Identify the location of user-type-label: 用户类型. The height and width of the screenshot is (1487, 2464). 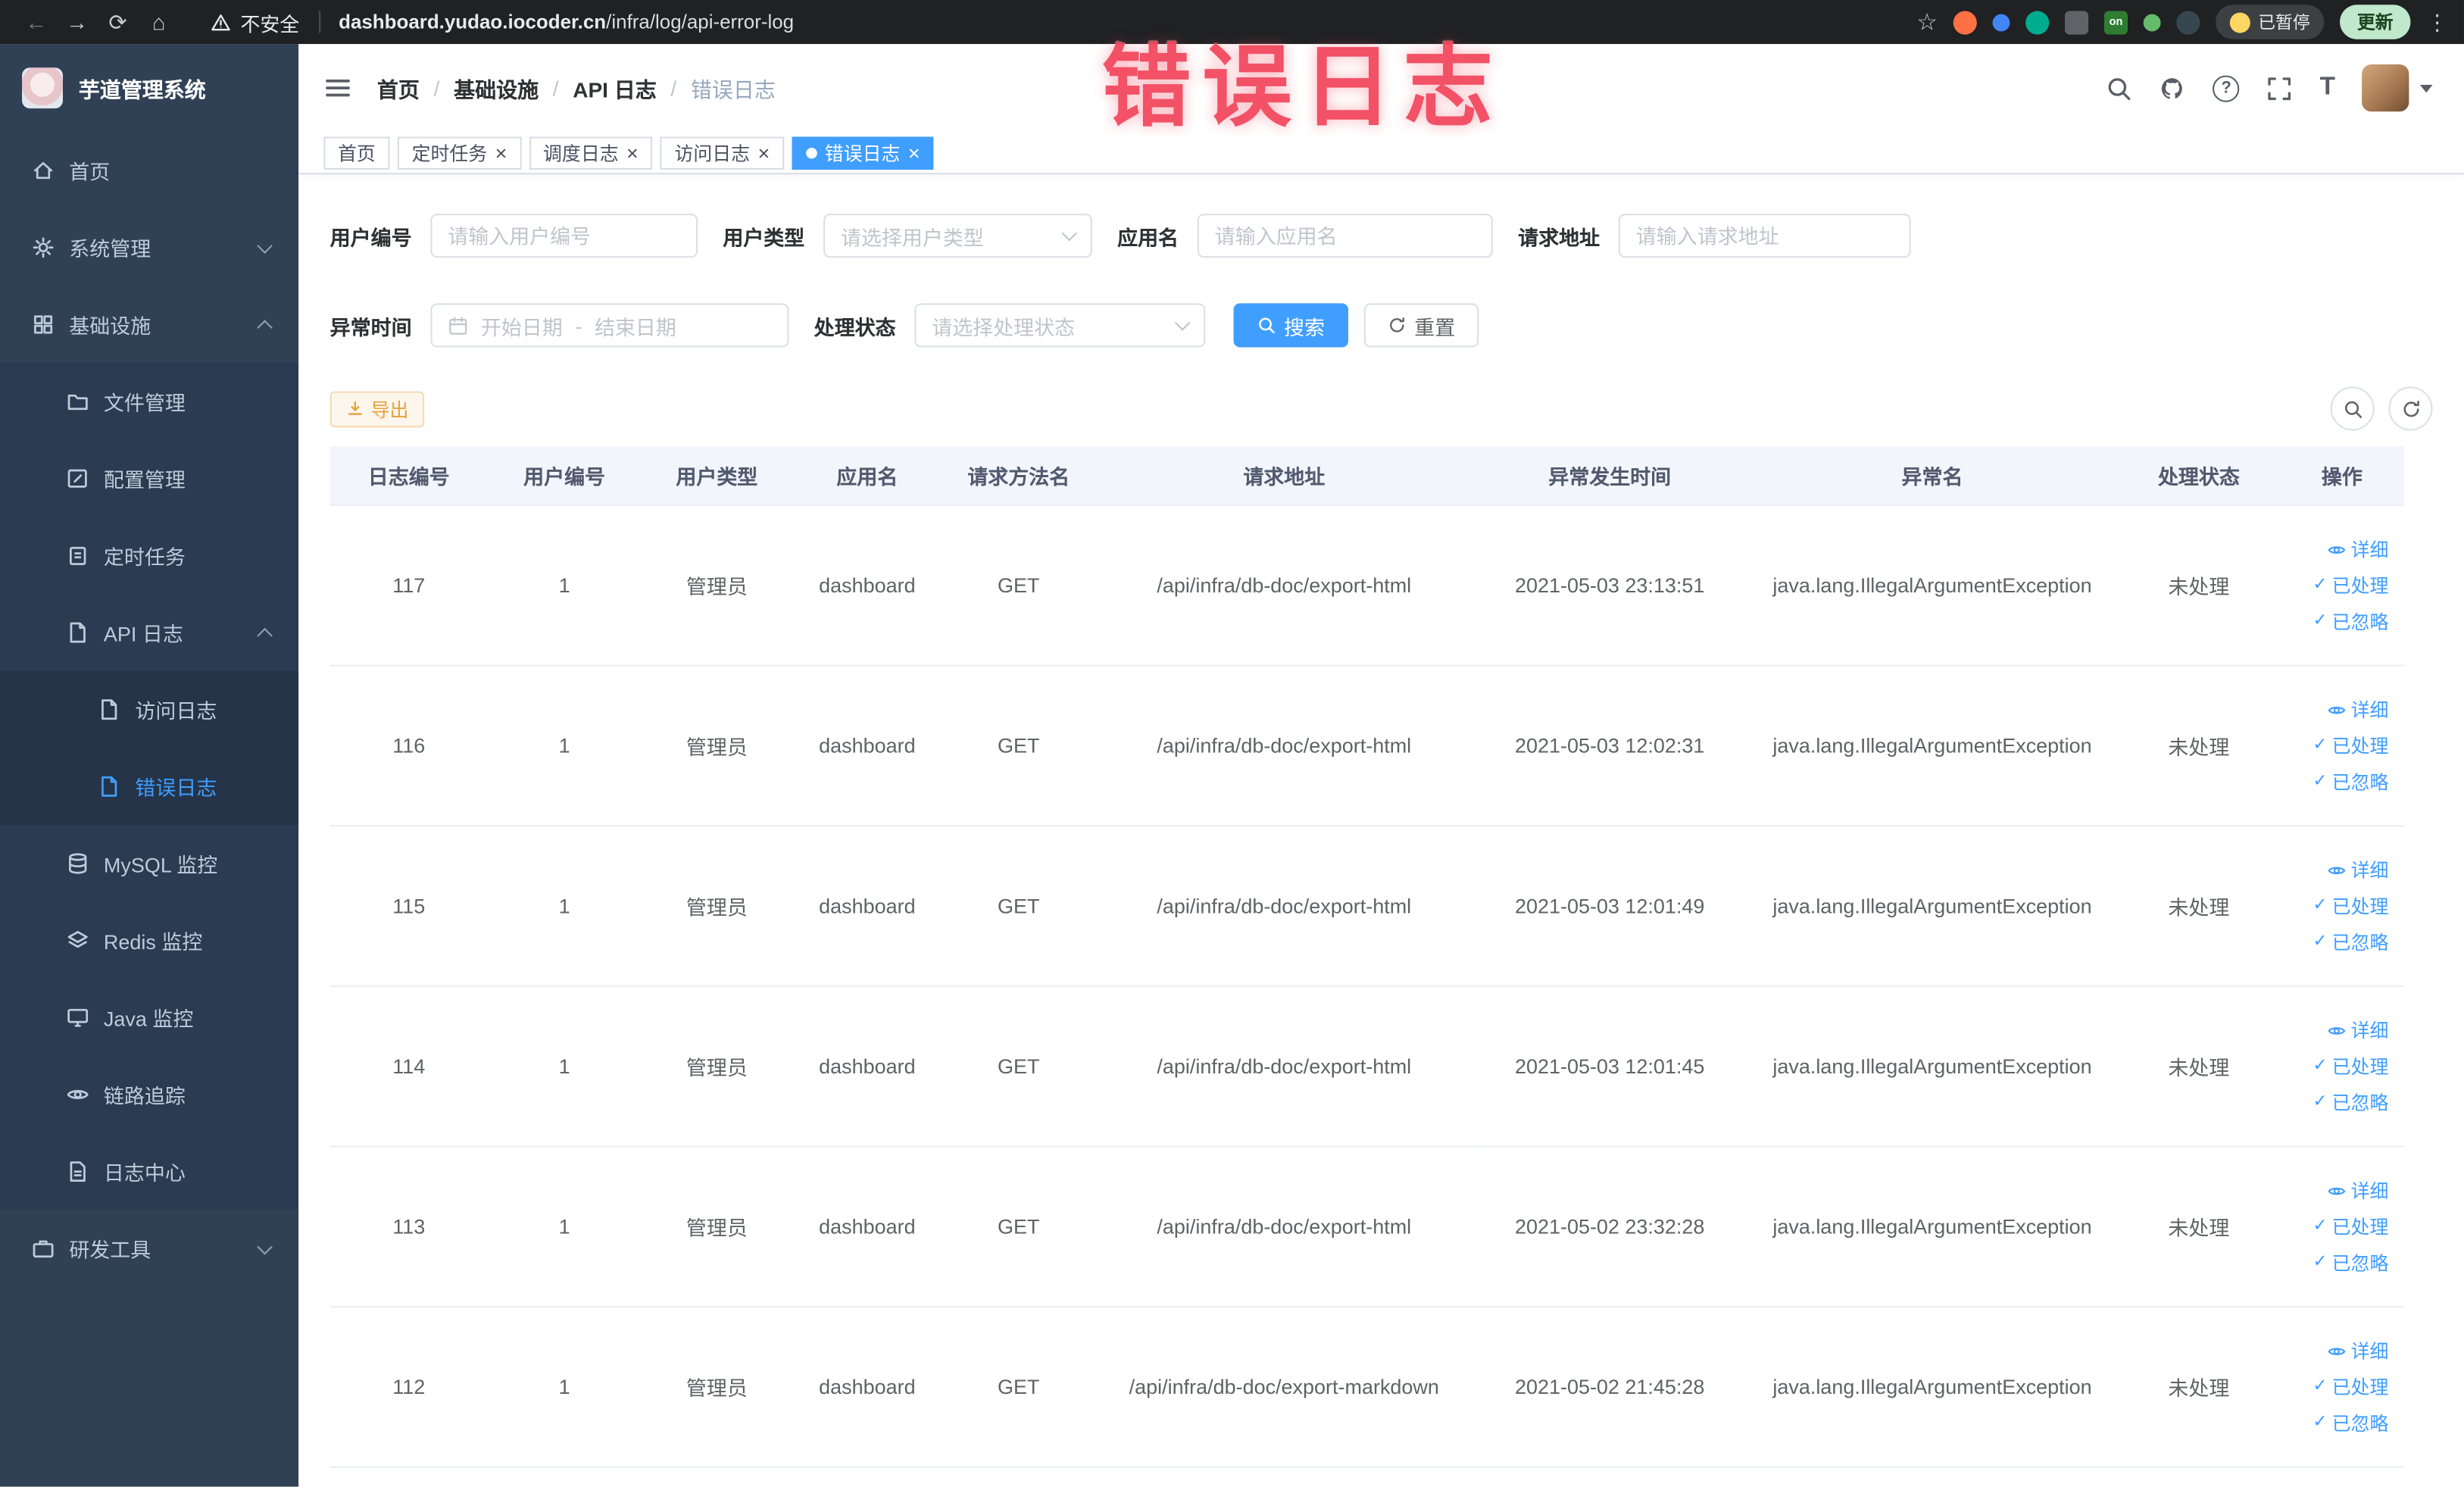
(764, 237).